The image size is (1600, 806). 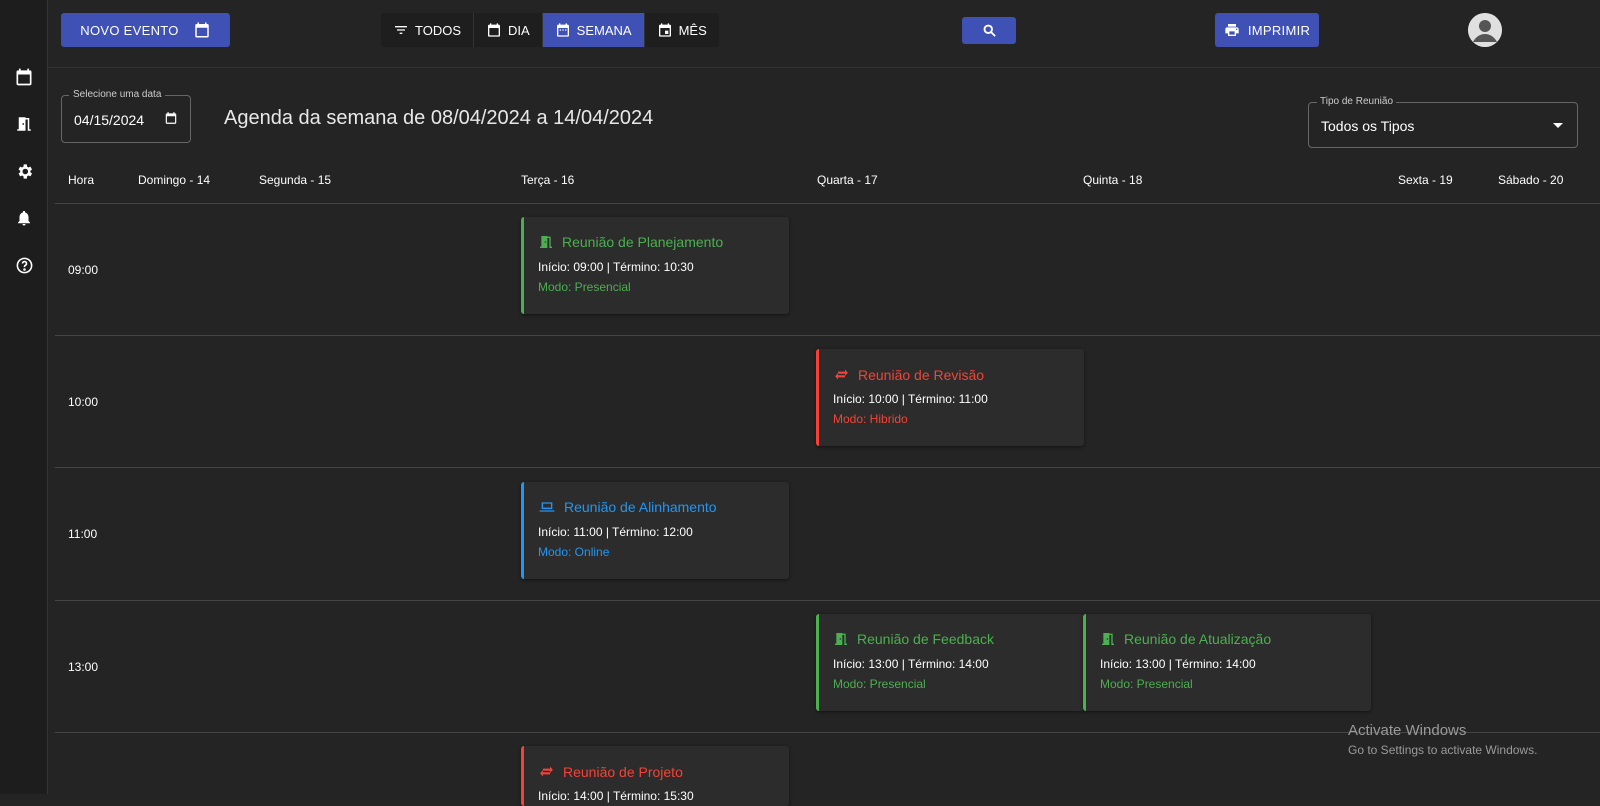 I want to click on event-title: Reunião de Planejamento, so click(x=643, y=242).